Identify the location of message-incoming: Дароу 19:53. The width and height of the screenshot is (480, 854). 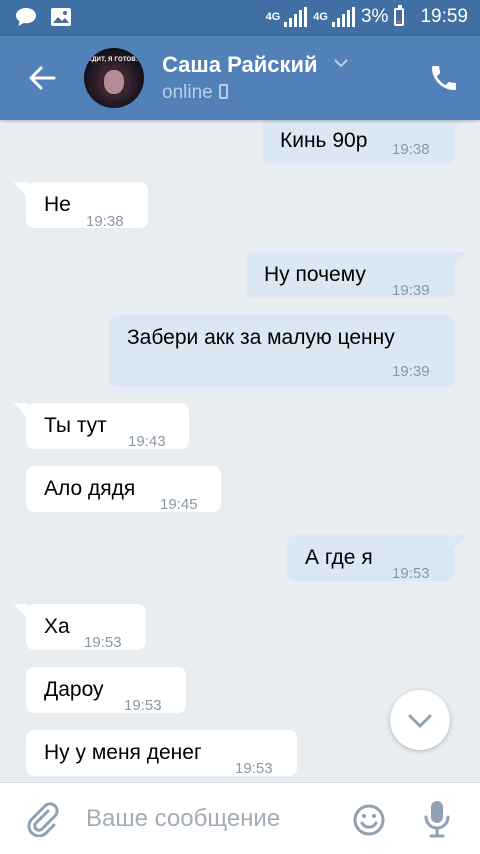
(106, 690).